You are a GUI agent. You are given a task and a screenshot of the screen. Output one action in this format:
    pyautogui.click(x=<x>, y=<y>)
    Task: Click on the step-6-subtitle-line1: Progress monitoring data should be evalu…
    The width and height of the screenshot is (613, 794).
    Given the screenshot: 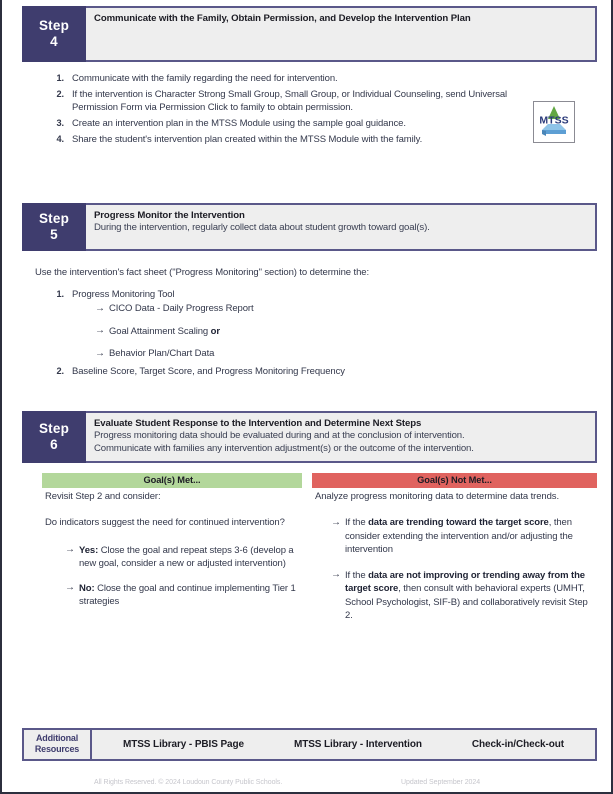 What is the action you would take?
    pyautogui.click(x=279, y=436)
    